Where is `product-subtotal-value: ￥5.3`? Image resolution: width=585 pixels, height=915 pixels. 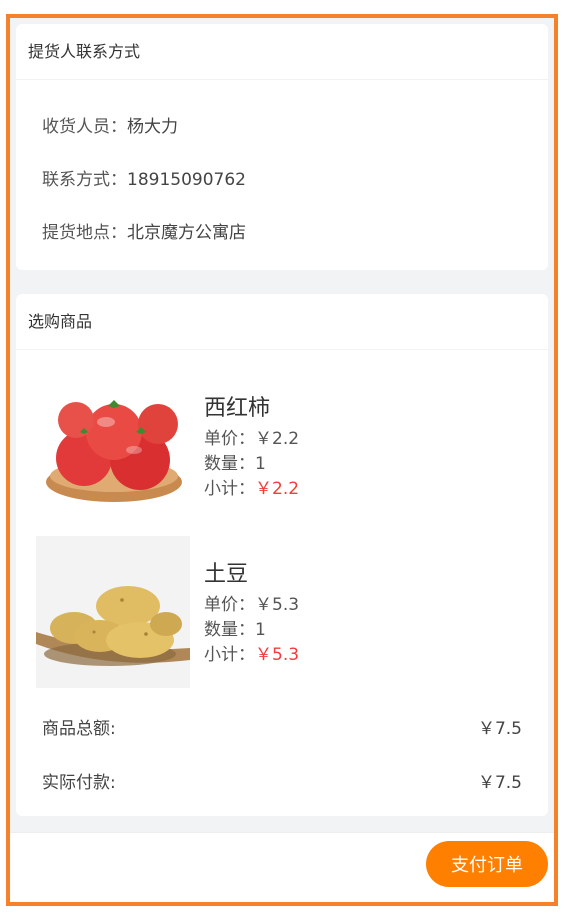
product-subtotal-value: ￥5.3 is located at coordinates (277, 655).